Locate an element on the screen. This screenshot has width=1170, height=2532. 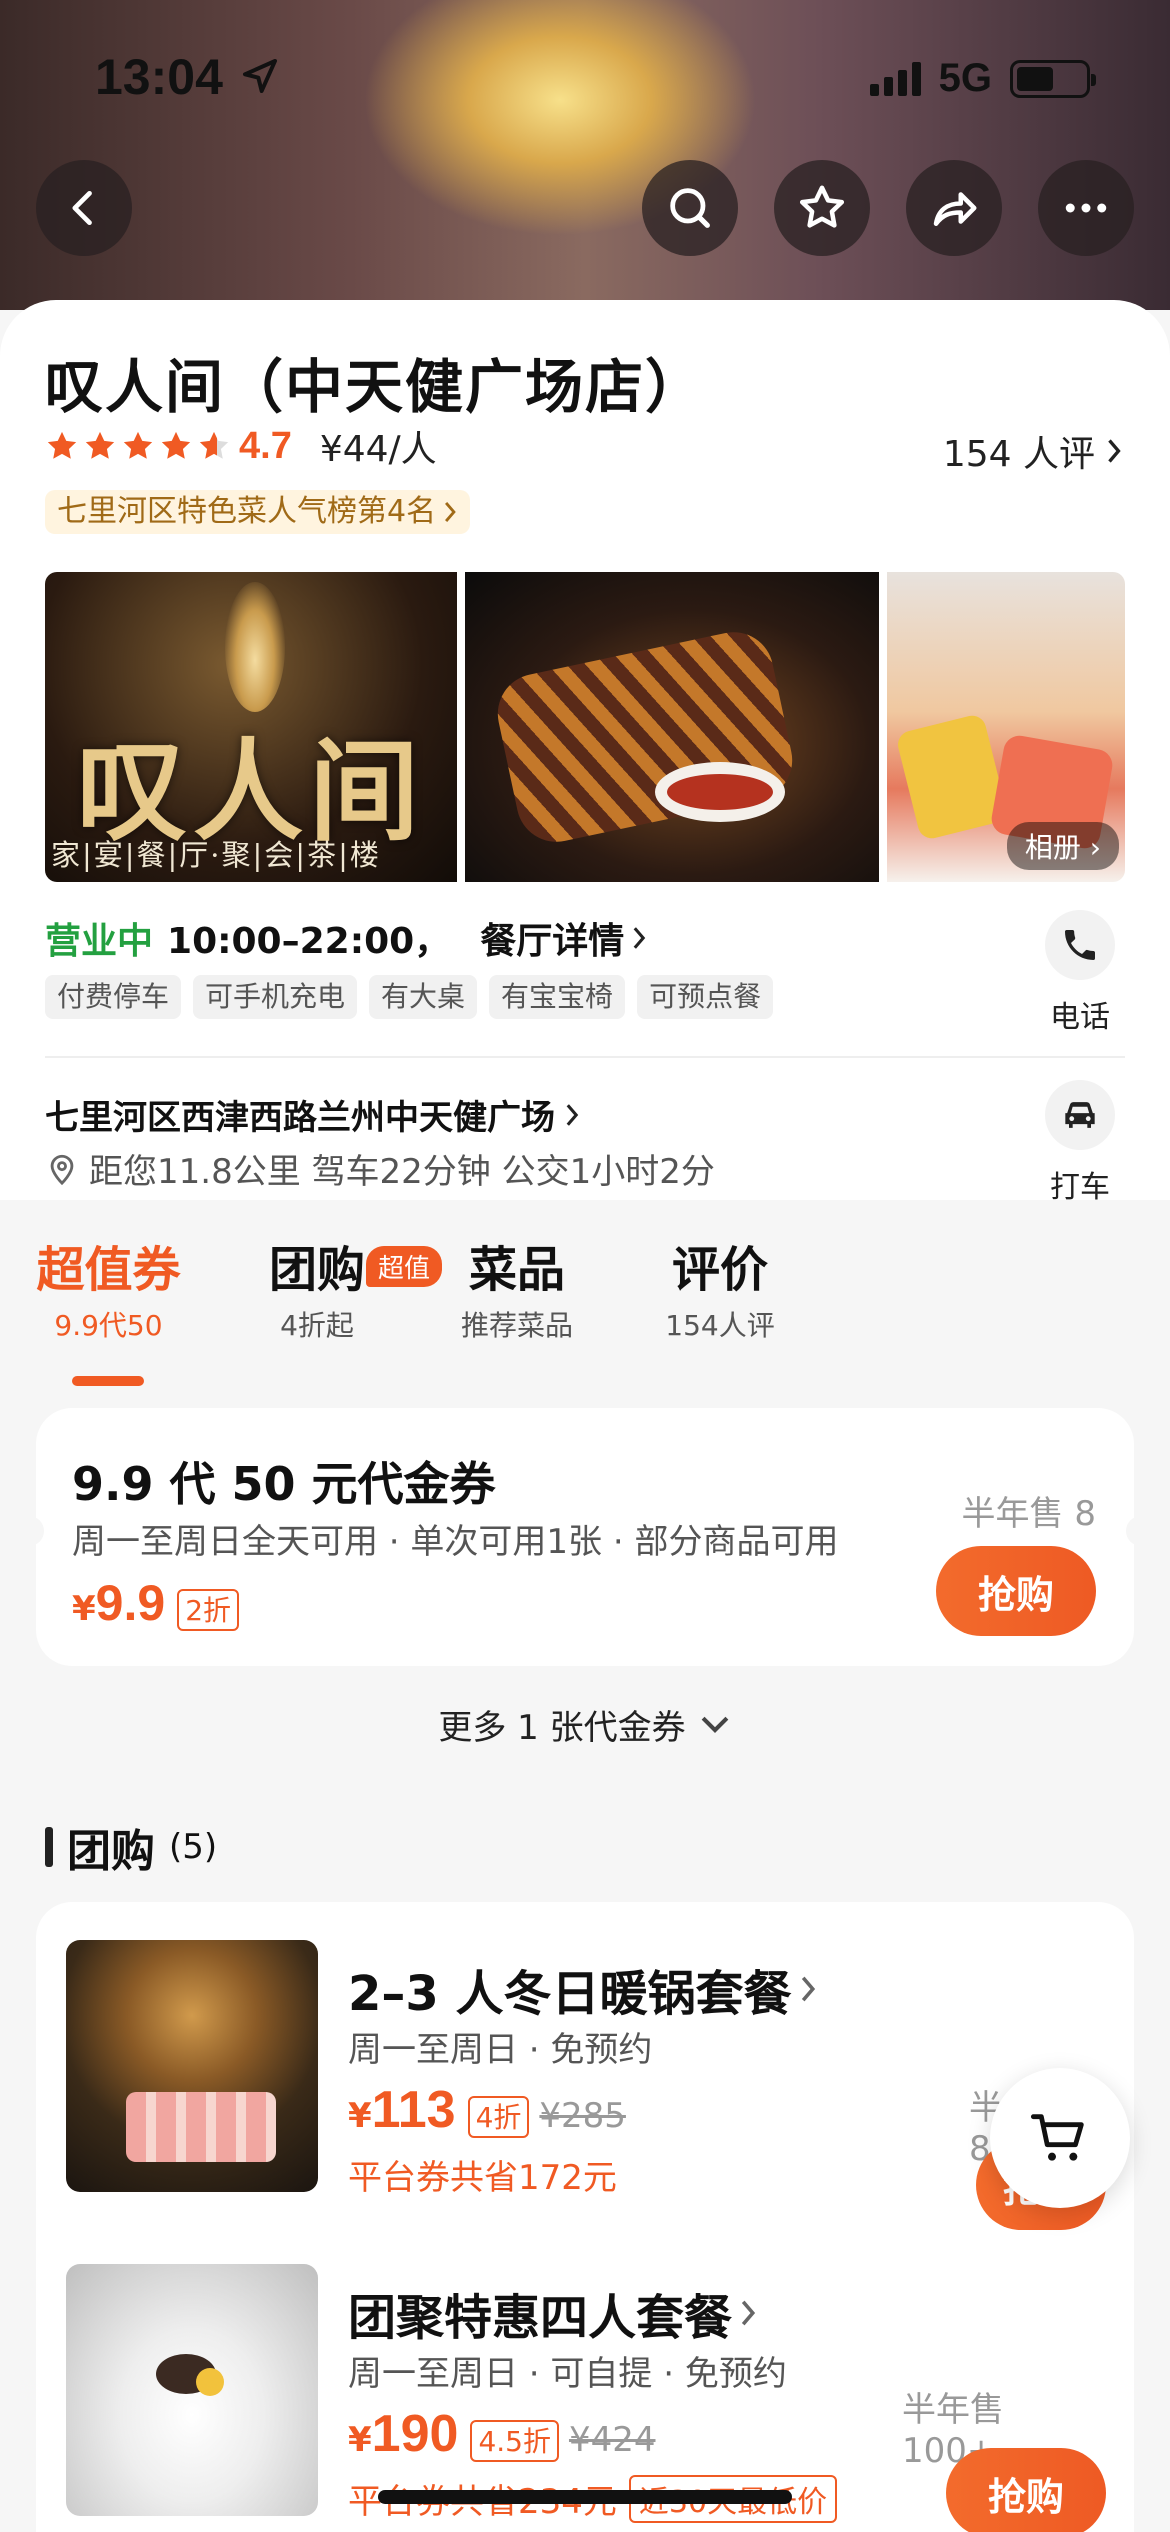
original-price: ¥424 is located at coordinates (612, 2440).